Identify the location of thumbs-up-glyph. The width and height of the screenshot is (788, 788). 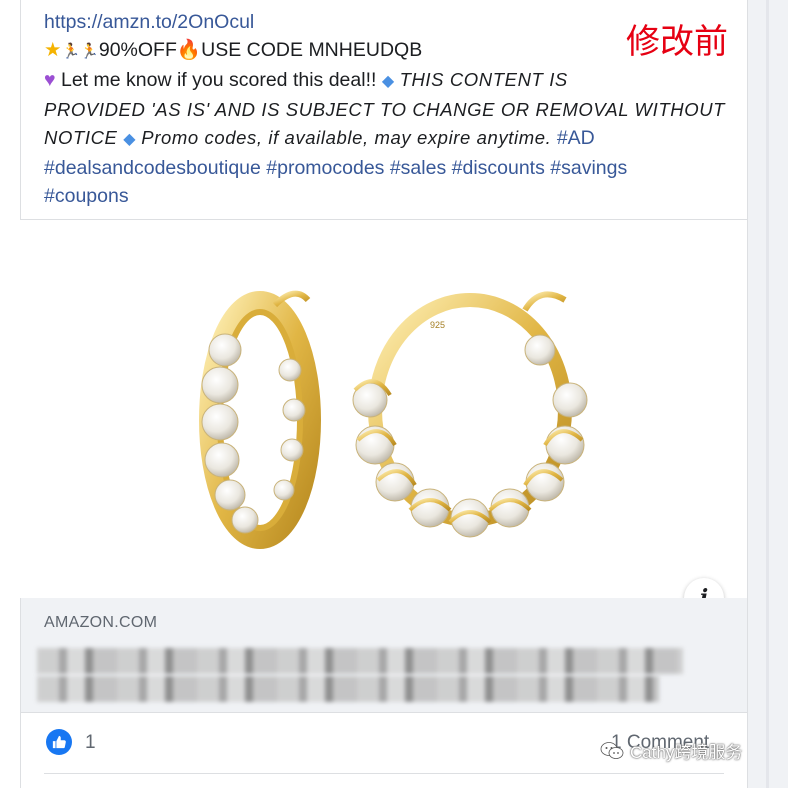
(59, 742).